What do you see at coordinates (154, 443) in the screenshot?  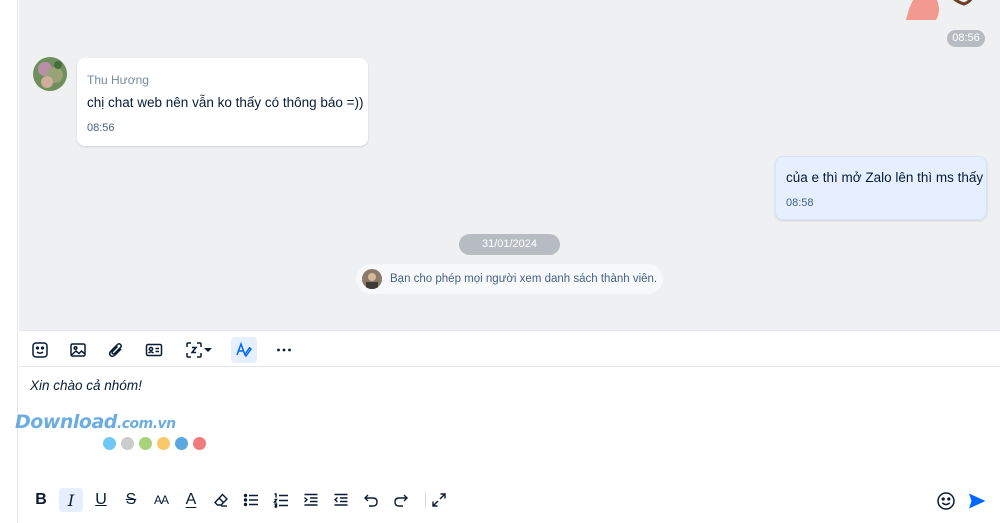 I see `watermark-dots` at bounding box center [154, 443].